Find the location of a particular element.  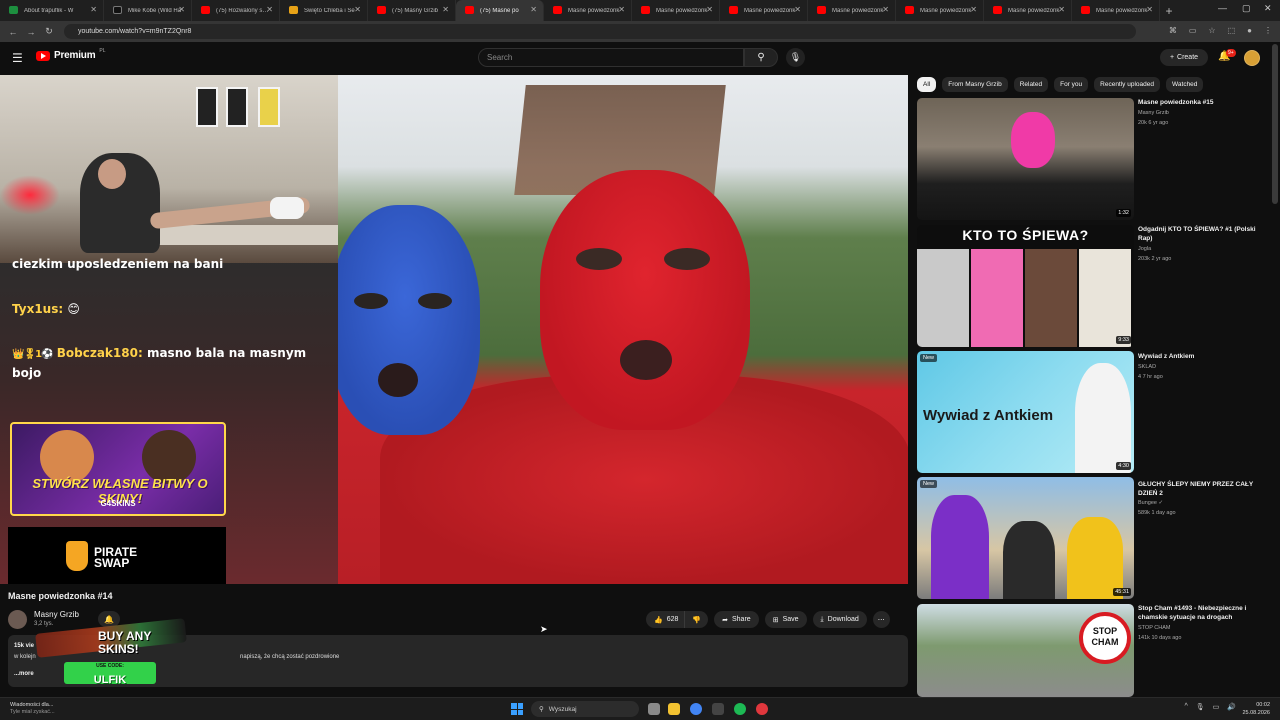

dislike-button: 👎 is located at coordinates (696, 619).